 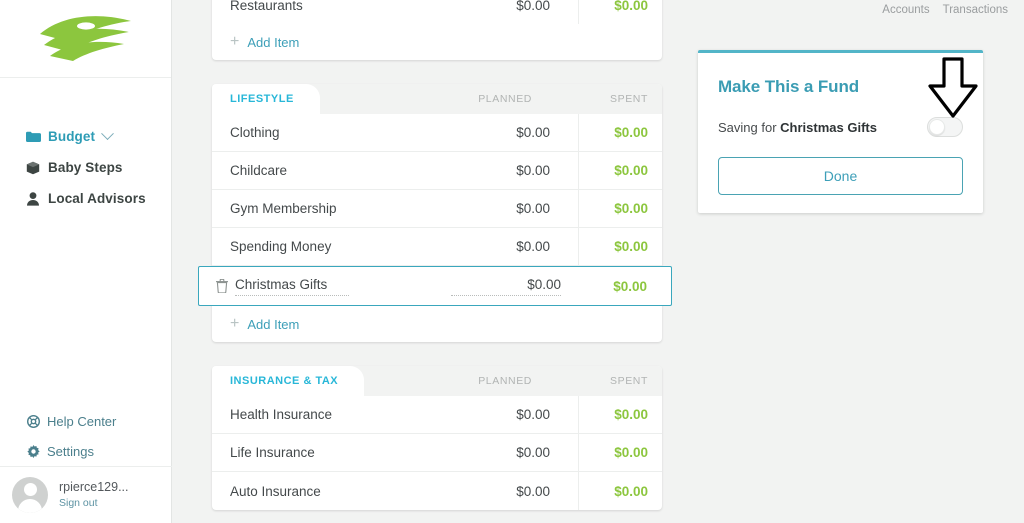 What do you see at coordinates (266, 6) in the screenshot?
I see `row-name: Restaurants` at bounding box center [266, 6].